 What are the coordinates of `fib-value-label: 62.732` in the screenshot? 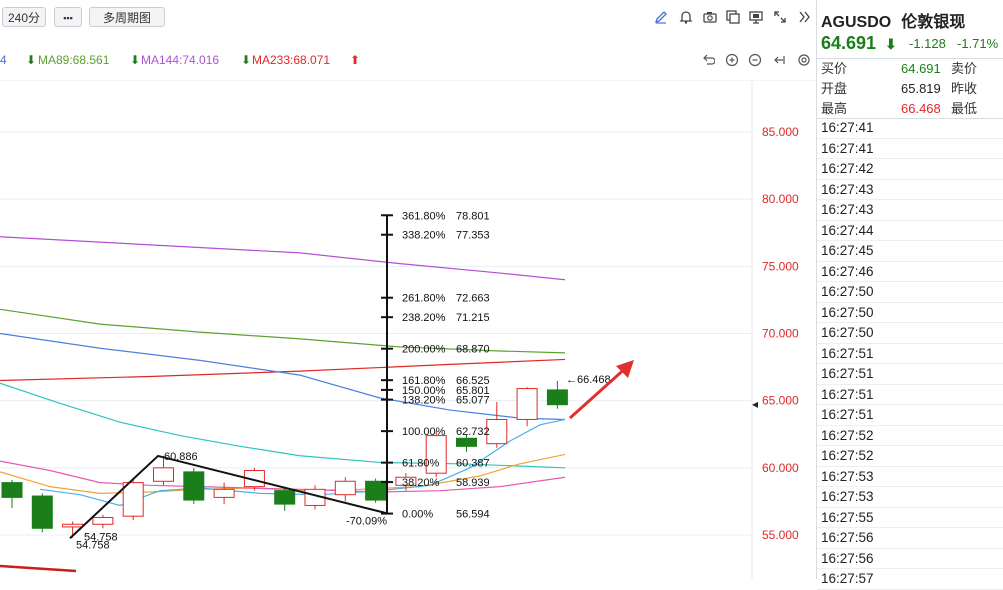 It's located at (473, 432).